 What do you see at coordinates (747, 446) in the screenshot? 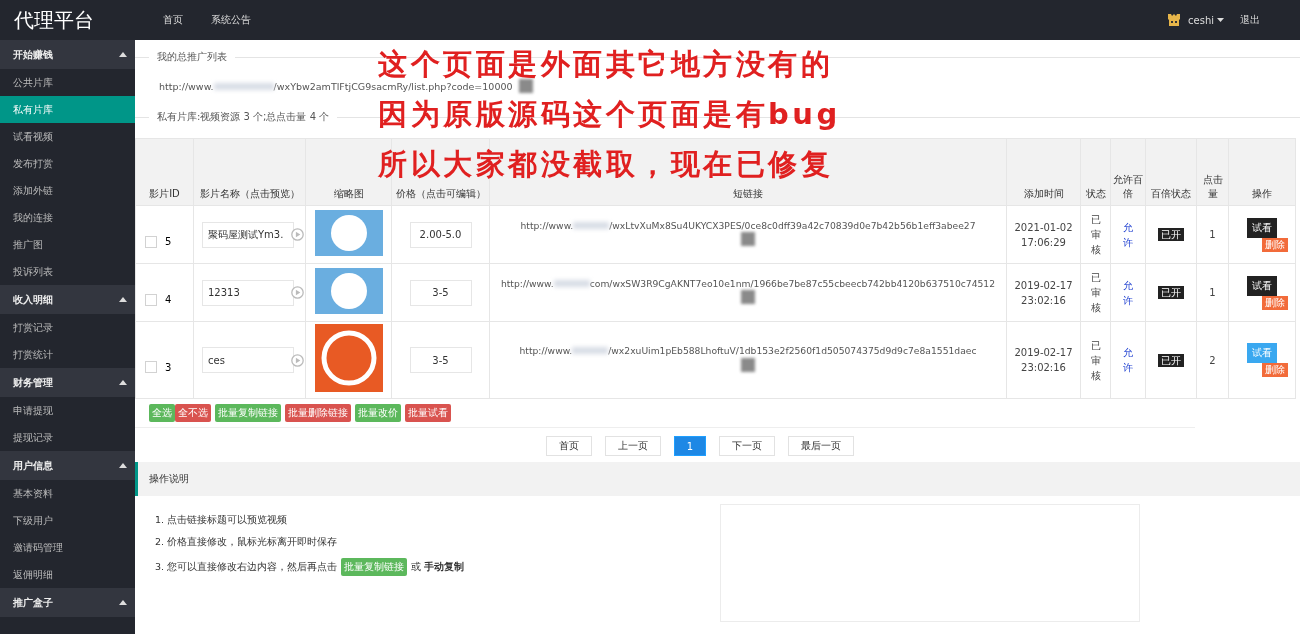
I see `page-button: 下一页` at bounding box center [747, 446].